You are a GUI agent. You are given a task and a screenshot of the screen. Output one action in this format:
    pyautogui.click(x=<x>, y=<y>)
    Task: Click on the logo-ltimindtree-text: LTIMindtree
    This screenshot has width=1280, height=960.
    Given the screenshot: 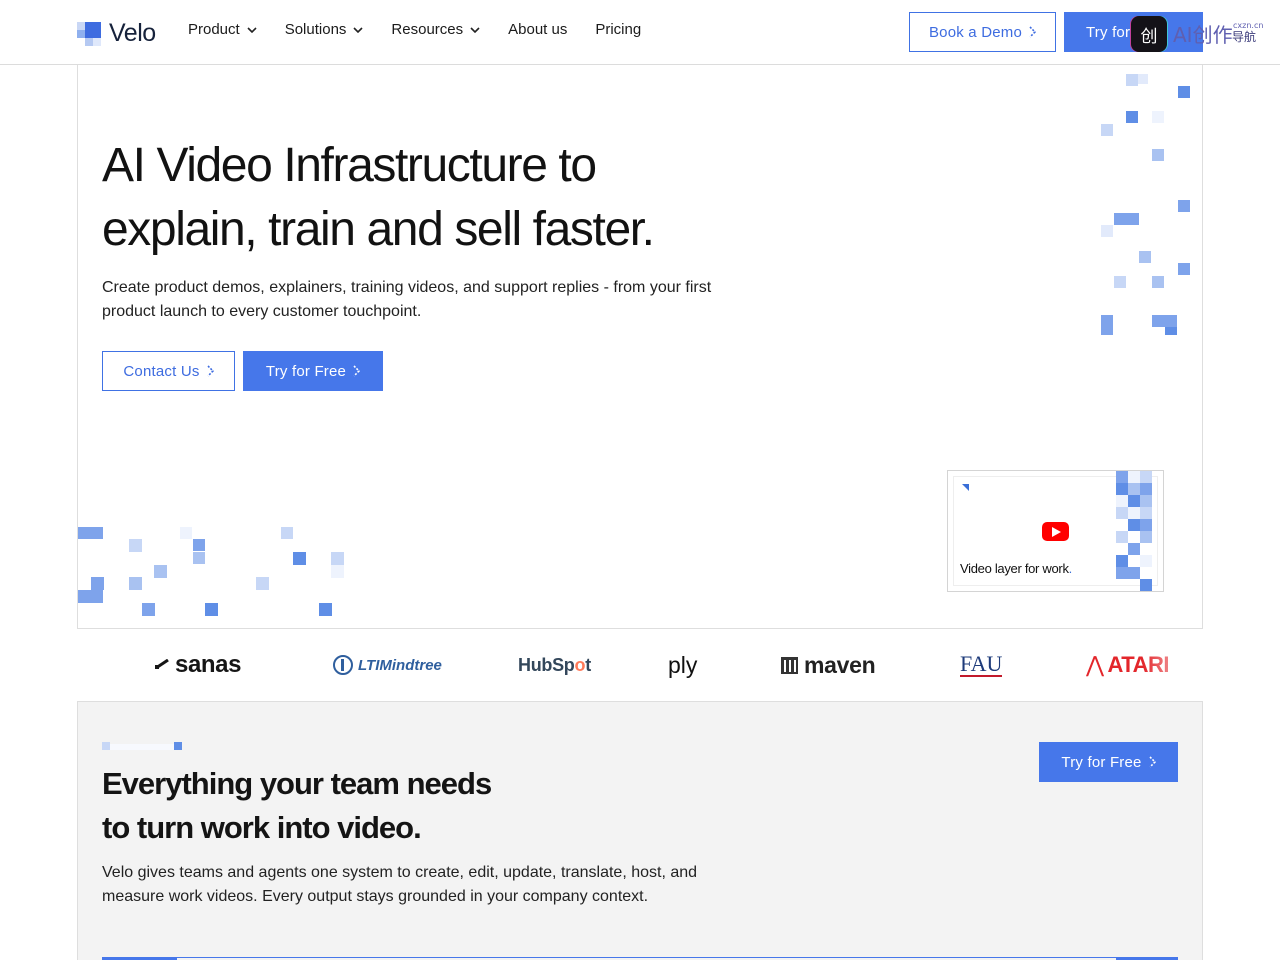 What is the action you would take?
    pyautogui.click(x=400, y=665)
    